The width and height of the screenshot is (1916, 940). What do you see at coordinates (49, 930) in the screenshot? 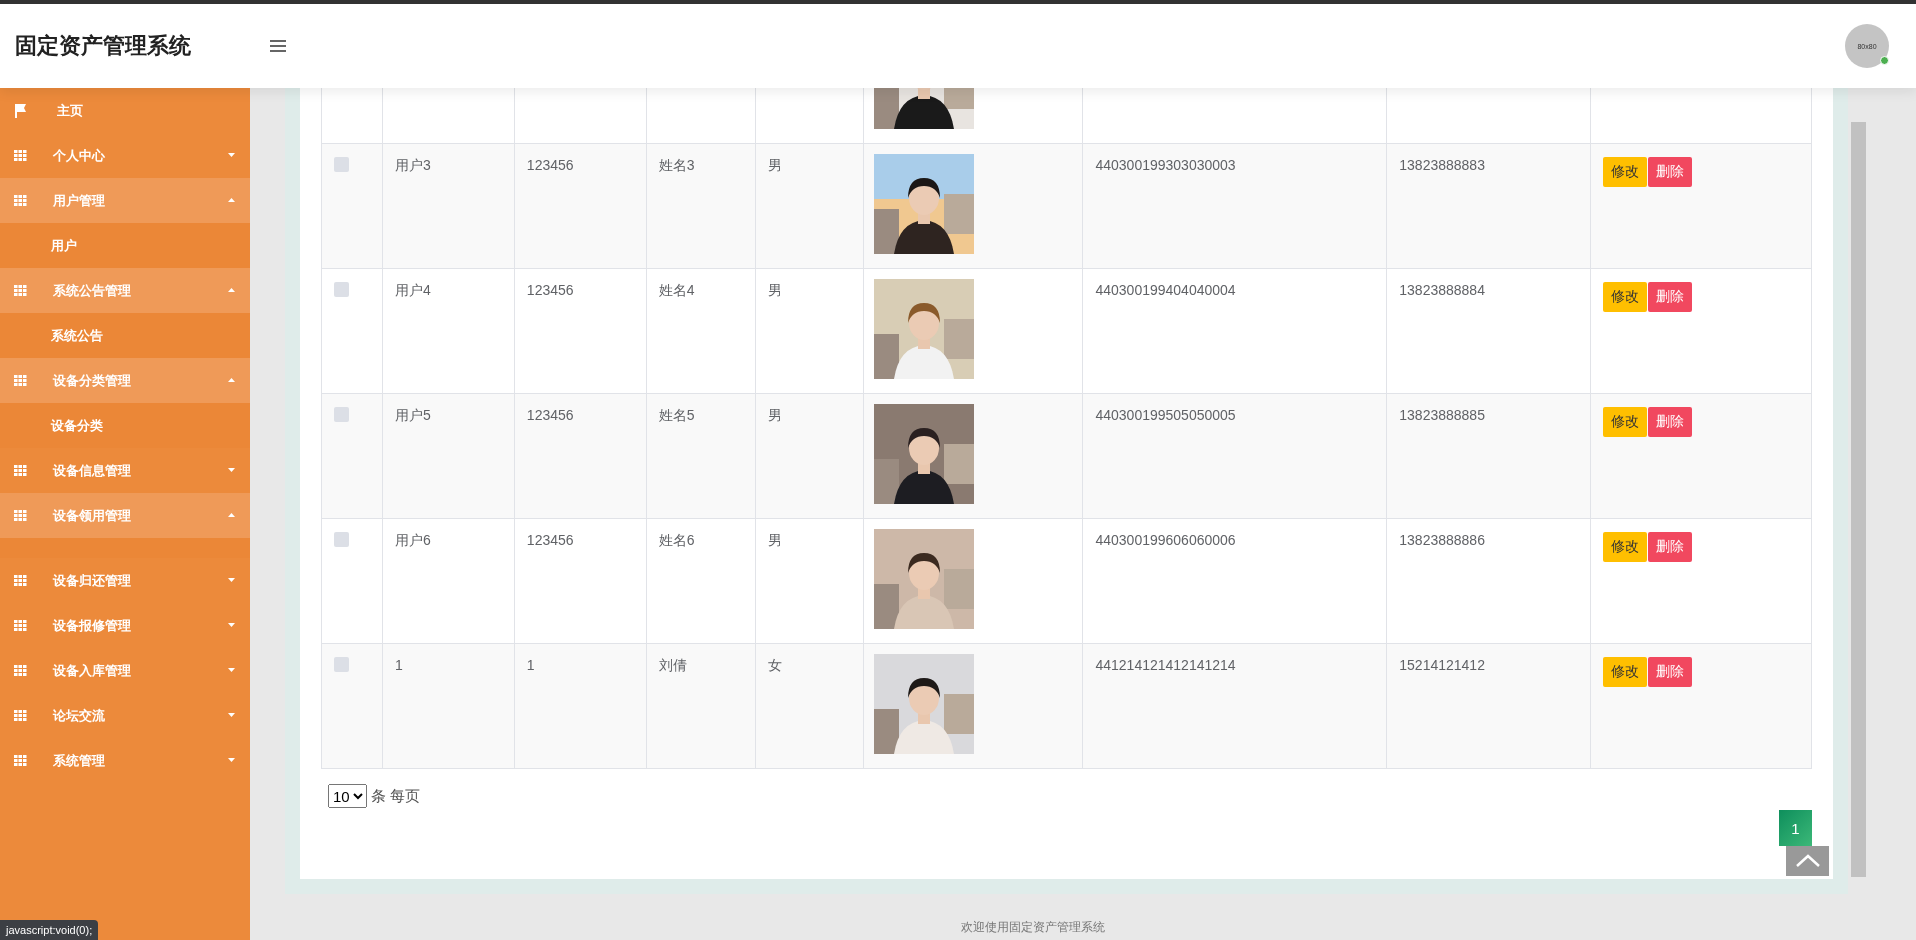
I see `status-tooltip: javascript:void(0);` at bounding box center [49, 930].